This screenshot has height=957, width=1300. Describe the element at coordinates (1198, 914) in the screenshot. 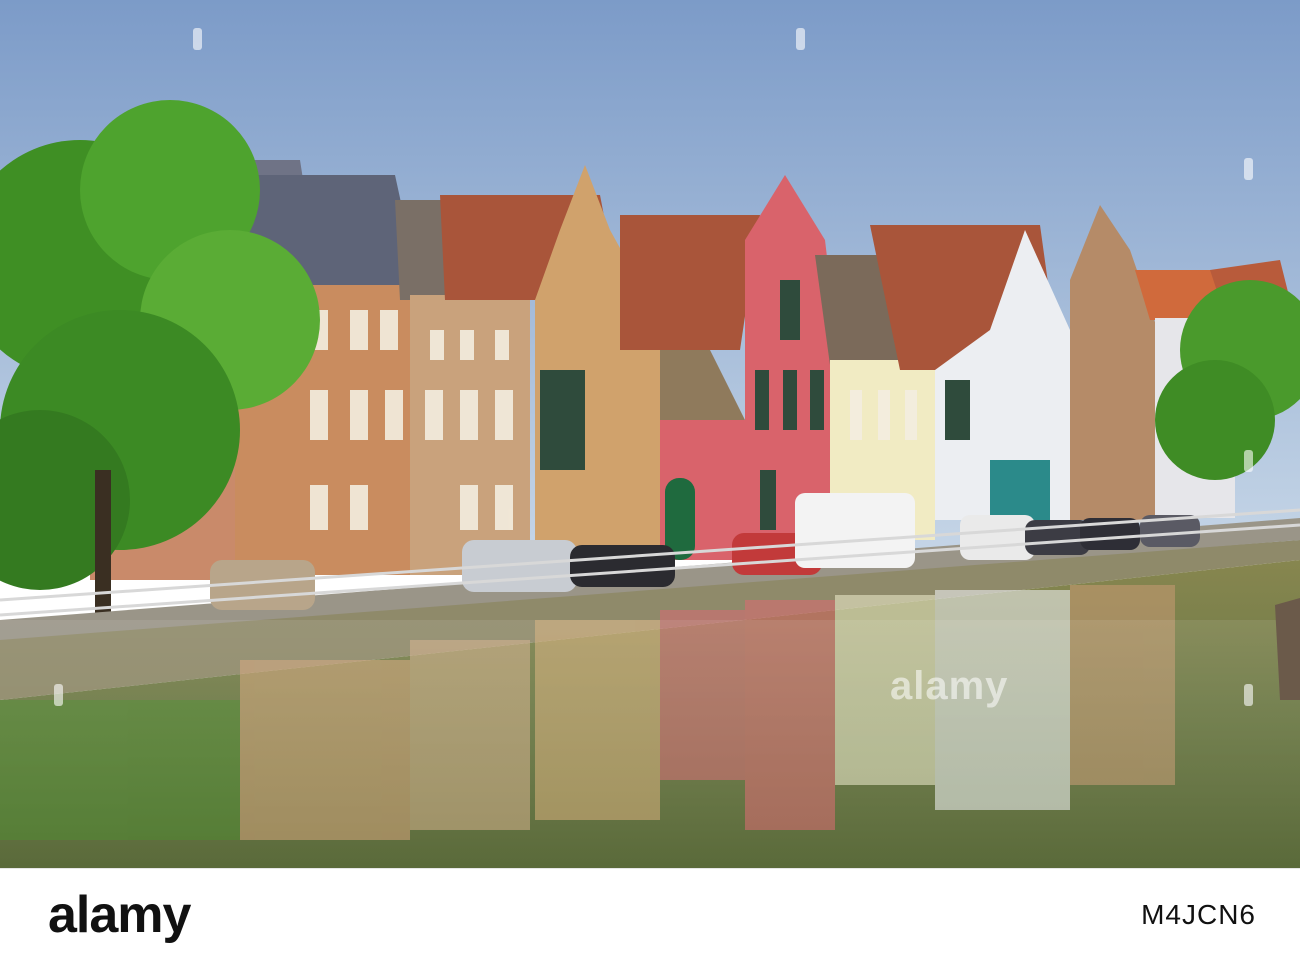

I see `image-id: M4JCN6` at that location.